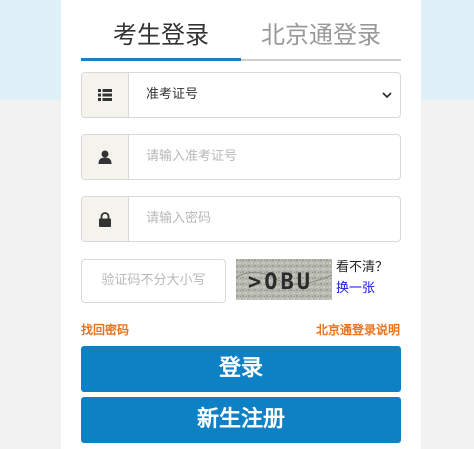  What do you see at coordinates (179, 218) in the screenshot?
I see `password-placeholder: 请输入密码` at bounding box center [179, 218].